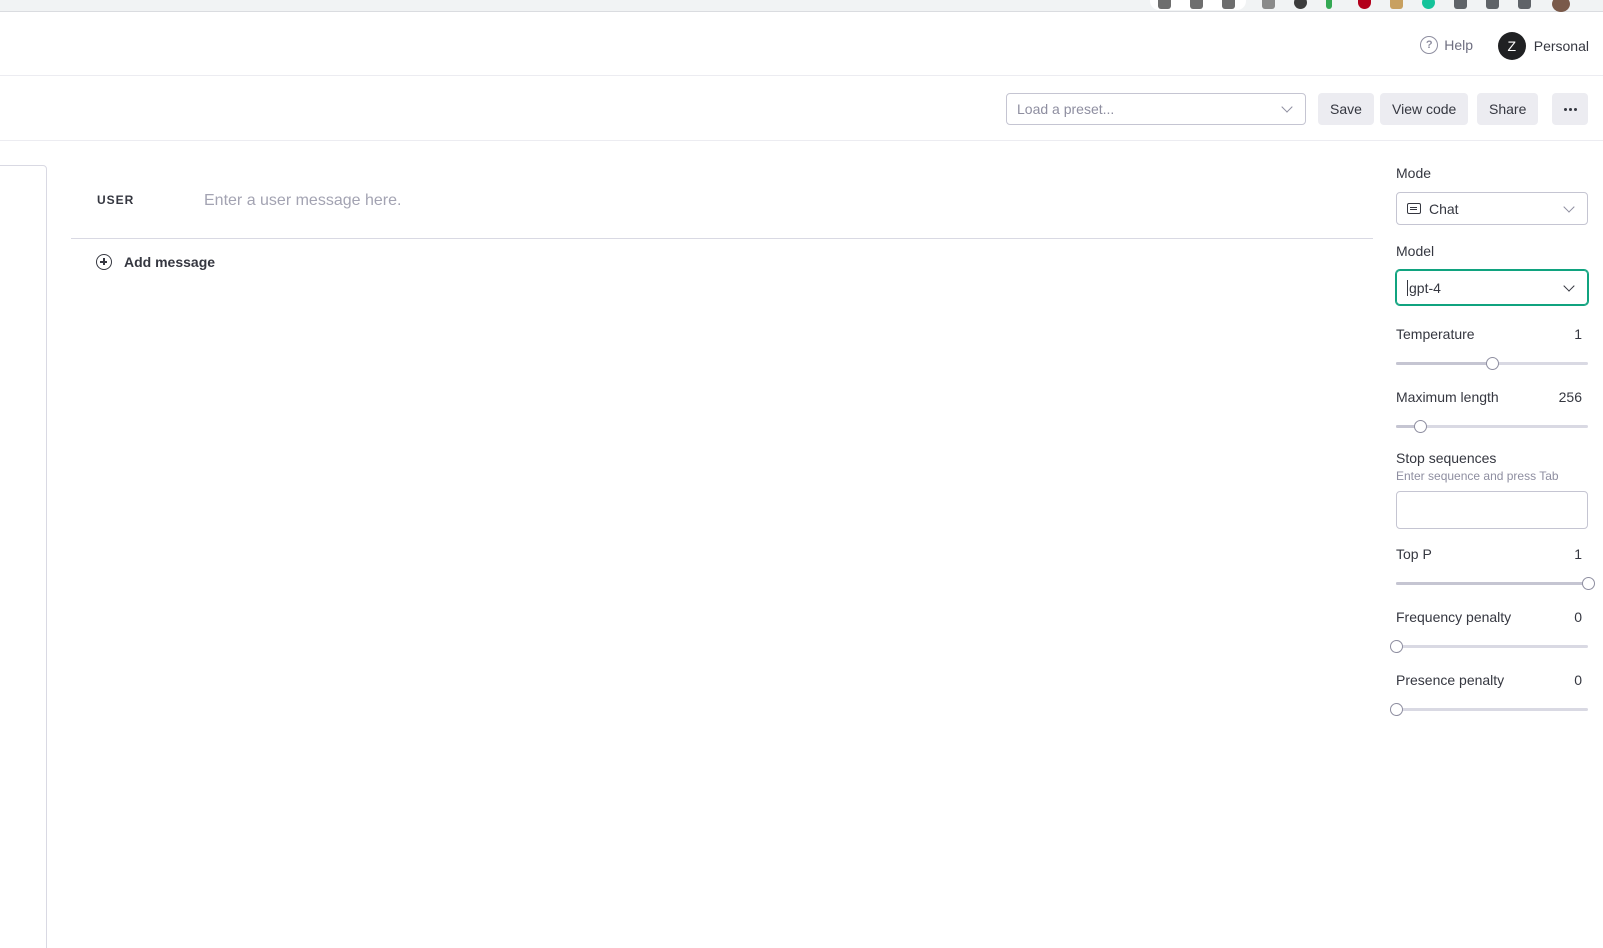  What do you see at coordinates (801, 6) in the screenshot?
I see `browser-toolbar-strip` at bounding box center [801, 6].